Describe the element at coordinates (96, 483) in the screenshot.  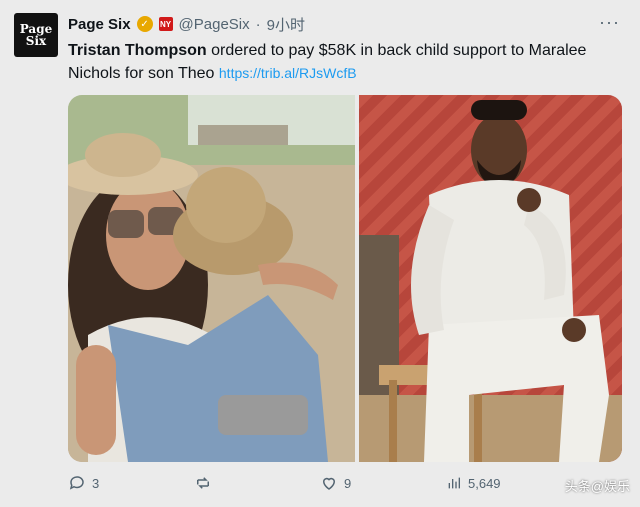
I see `reply-count: 3` at that location.